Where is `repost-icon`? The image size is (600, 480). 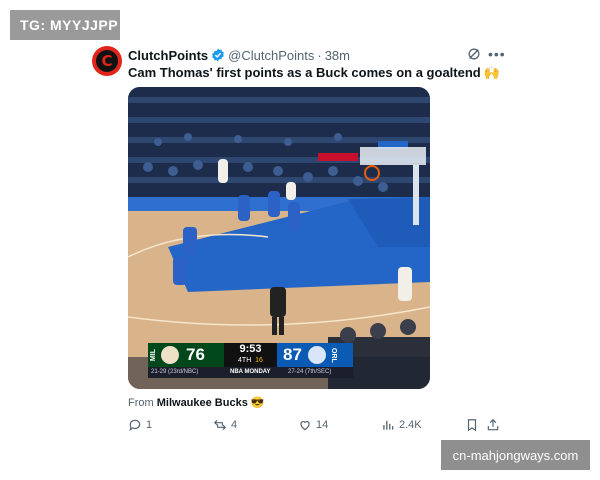 repost-icon is located at coordinates (220, 425).